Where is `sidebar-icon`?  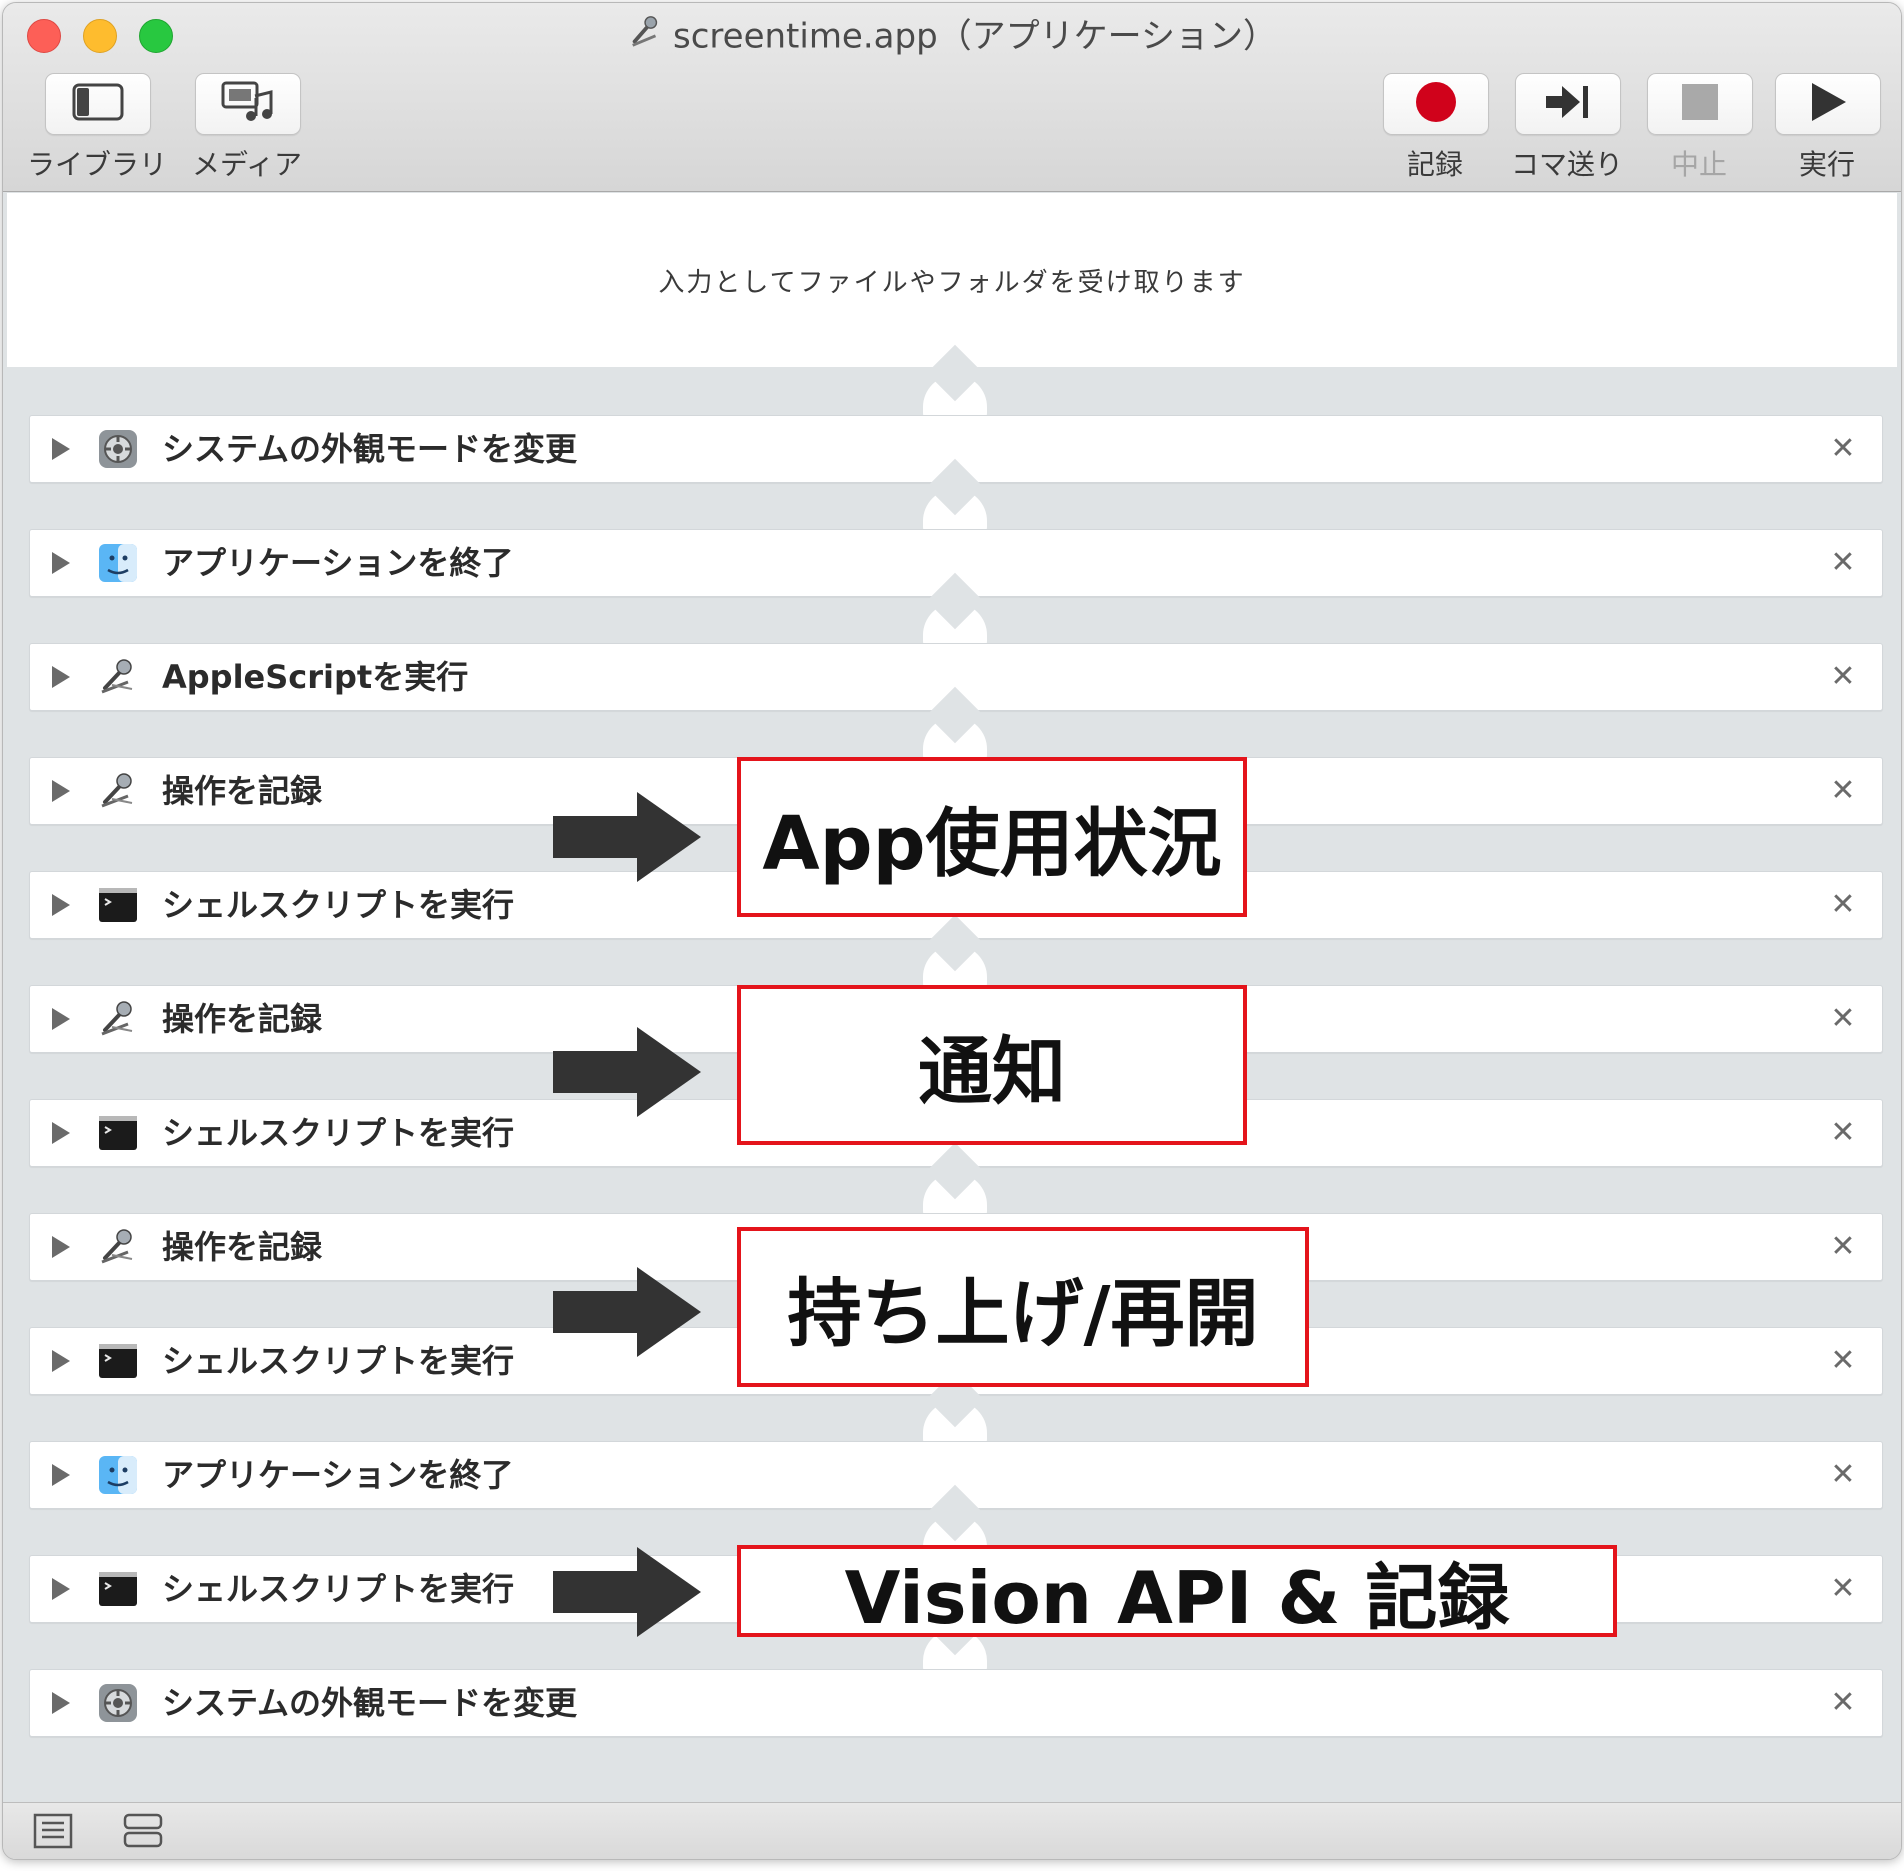 sidebar-icon is located at coordinates (98, 104).